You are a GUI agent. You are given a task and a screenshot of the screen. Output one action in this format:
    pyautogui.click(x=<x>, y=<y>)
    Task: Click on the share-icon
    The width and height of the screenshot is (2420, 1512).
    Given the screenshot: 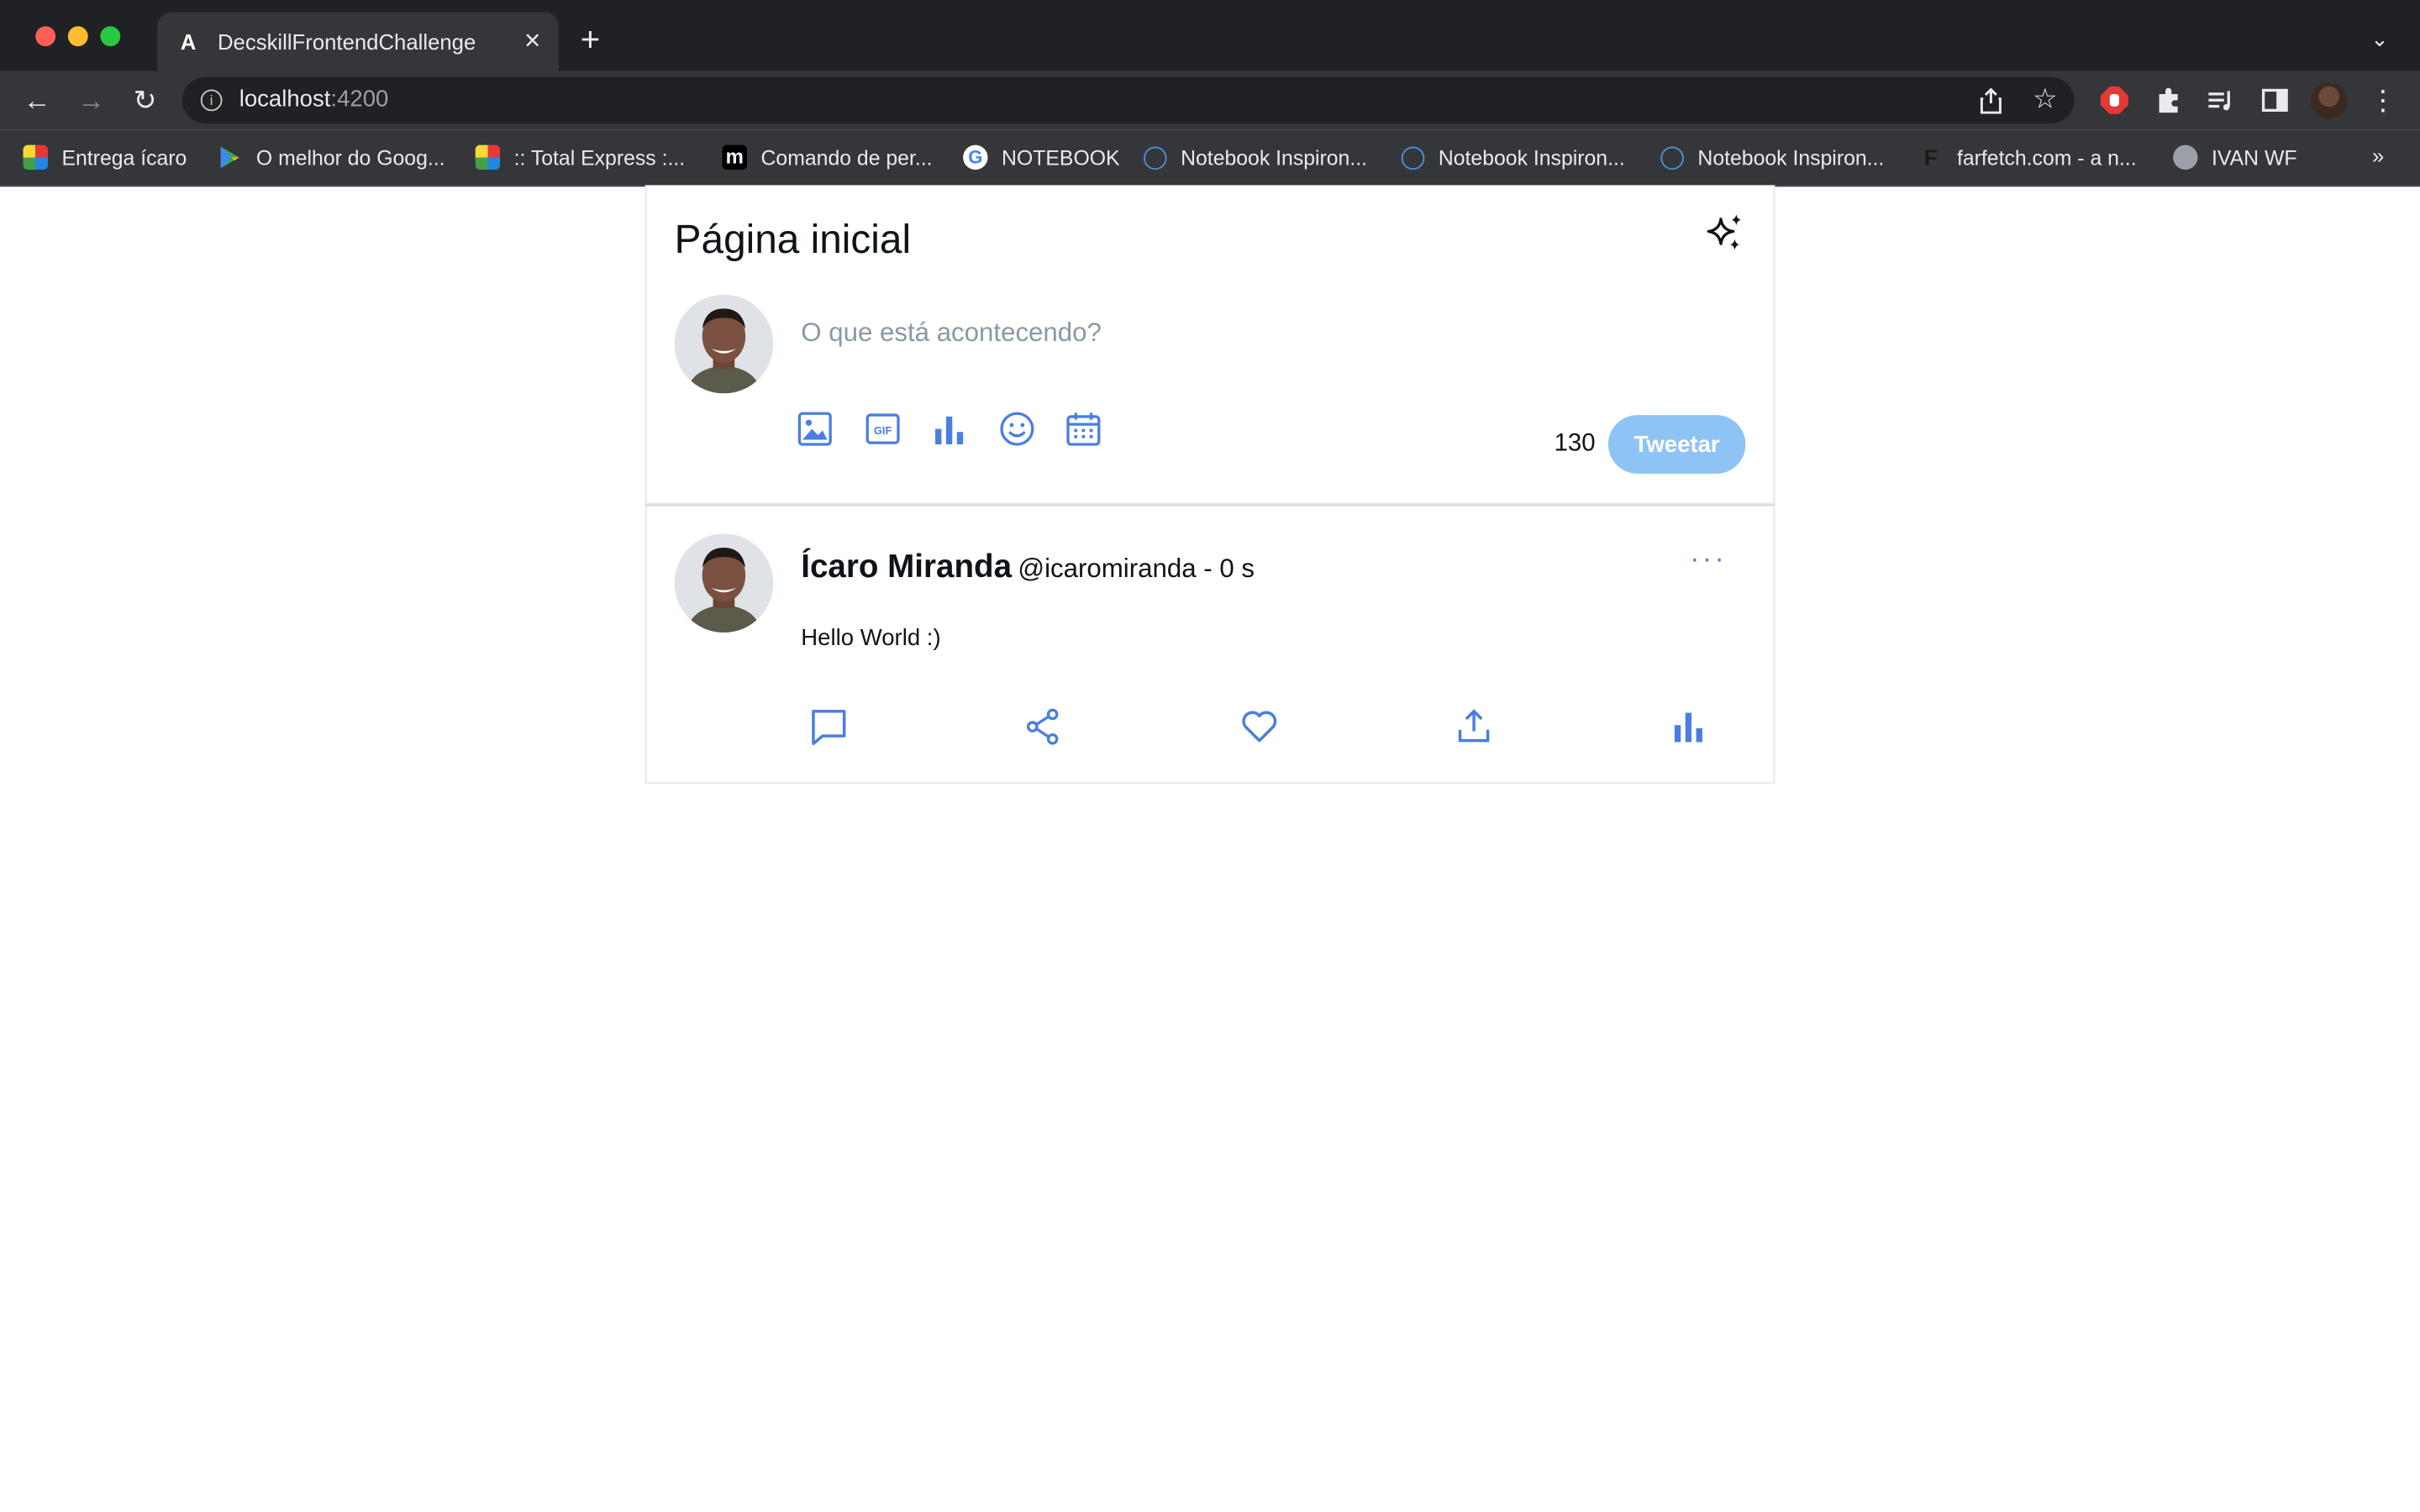 What is the action you would take?
    pyautogui.click(x=1043, y=726)
    